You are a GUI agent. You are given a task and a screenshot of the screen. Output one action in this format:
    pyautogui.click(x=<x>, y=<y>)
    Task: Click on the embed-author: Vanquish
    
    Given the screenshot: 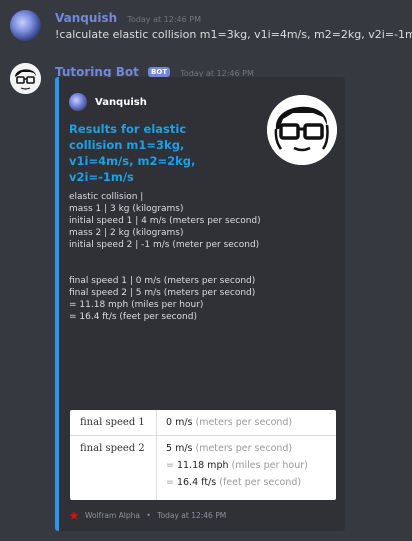 What is the action you would take?
    pyautogui.click(x=108, y=102)
    